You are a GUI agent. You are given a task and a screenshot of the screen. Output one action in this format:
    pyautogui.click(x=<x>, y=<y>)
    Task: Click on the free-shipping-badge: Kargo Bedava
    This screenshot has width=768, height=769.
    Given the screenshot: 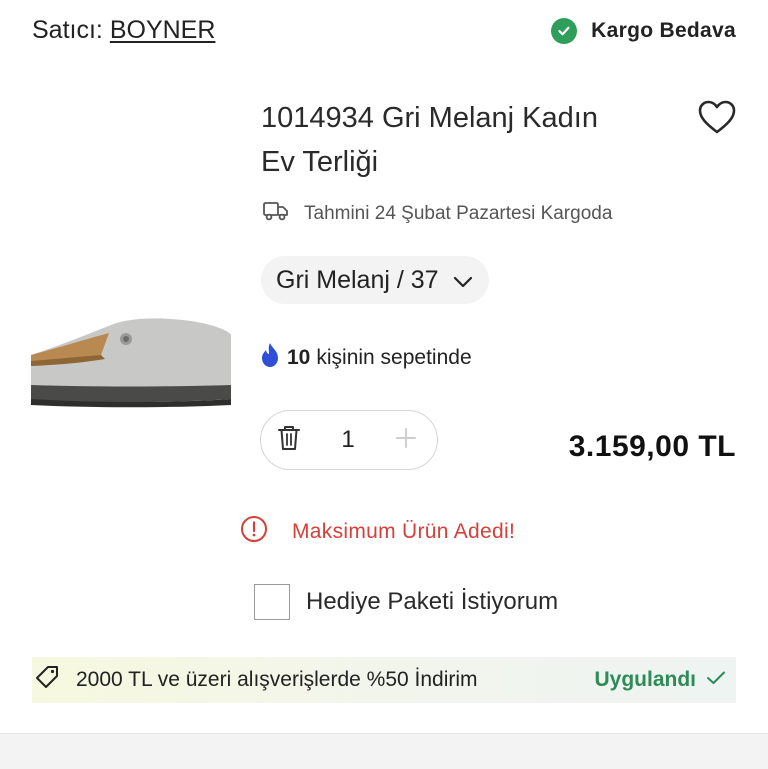 What is the action you would take?
    pyautogui.click(x=643, y=31)
    